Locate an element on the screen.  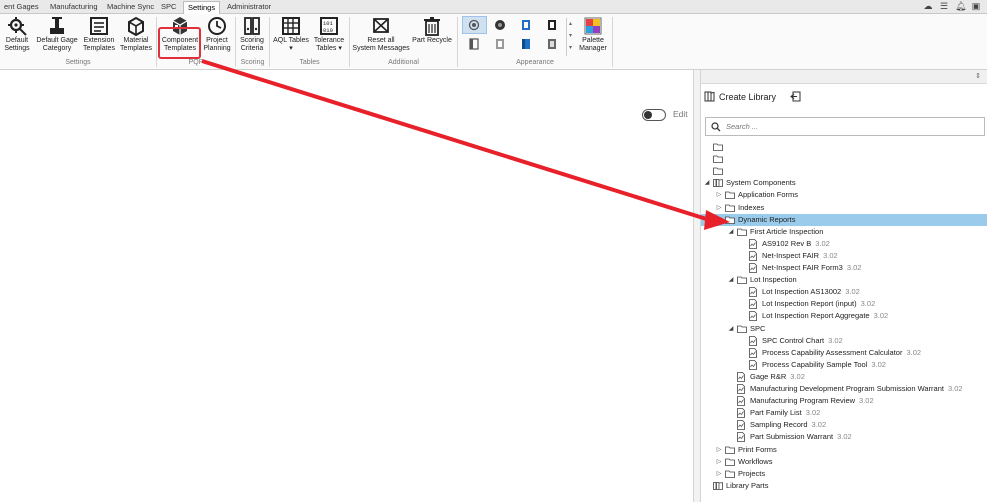
aql-tables-button: AQL Tables ▾ is located at coordinates (291, 34).